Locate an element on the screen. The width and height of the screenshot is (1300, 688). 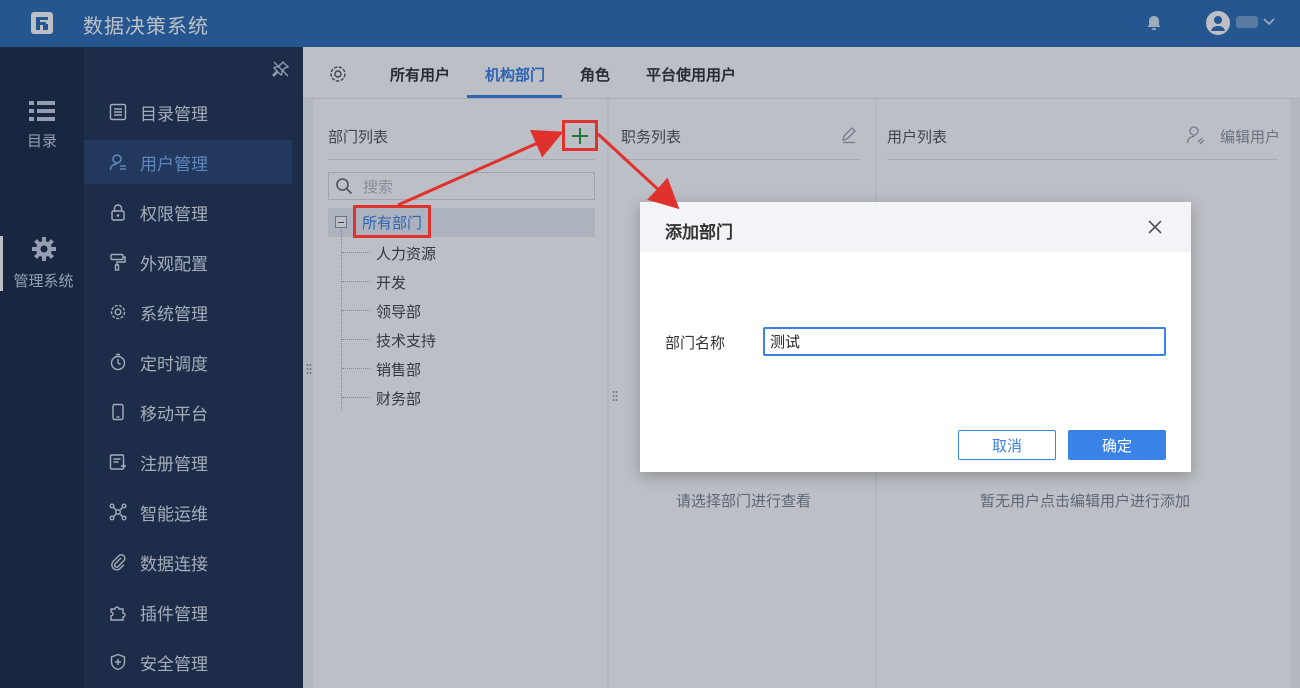
dialog-title: 添加部门 is located at coordinates (699, 232).